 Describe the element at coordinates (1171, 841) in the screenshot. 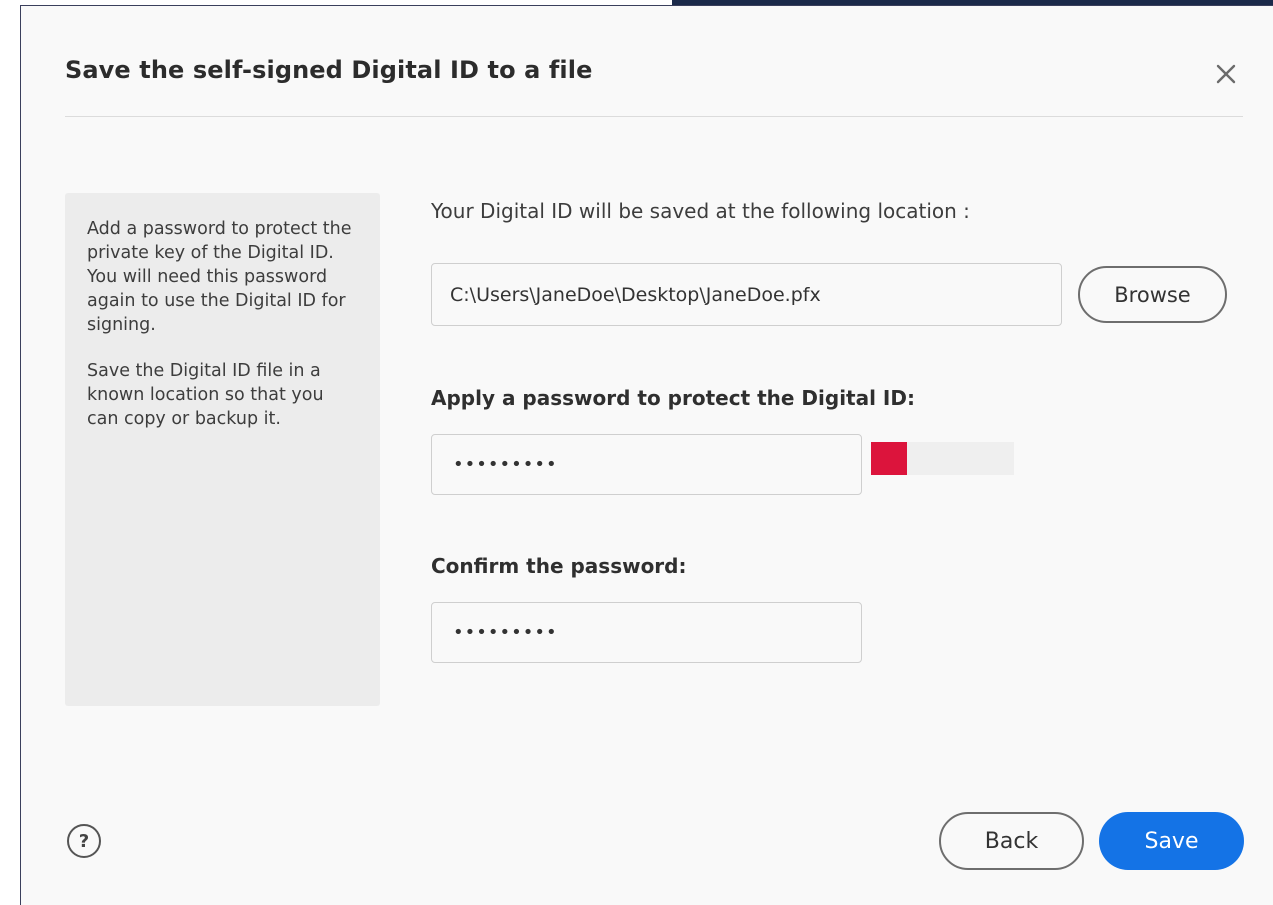

I see `save-button: Save` at that location.